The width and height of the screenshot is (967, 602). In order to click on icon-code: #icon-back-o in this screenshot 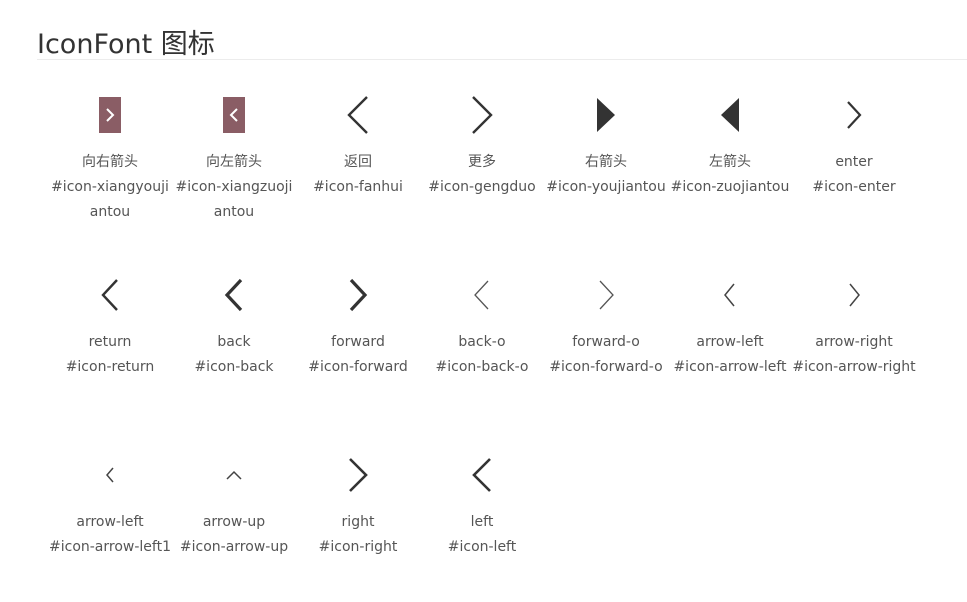, I will do `click(482, 367)`.